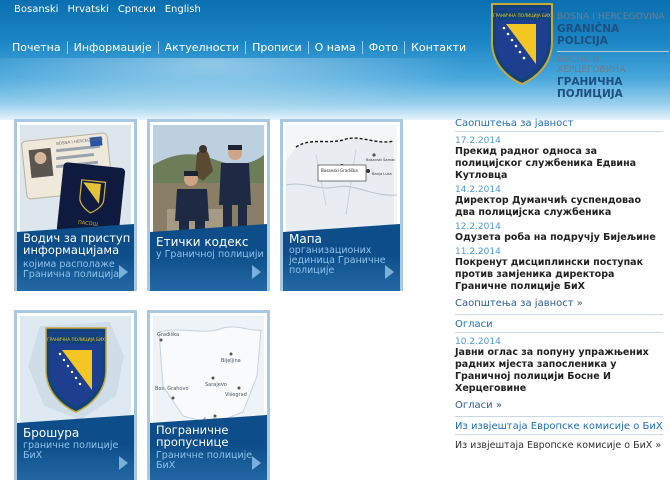 This screenshot has height=480, width=670. What do you see at coordinates (380, 159) in the screenshot?
I see `map-label-bosanski-samac: Bosanski Šamac` at bounding box center [380, 159].